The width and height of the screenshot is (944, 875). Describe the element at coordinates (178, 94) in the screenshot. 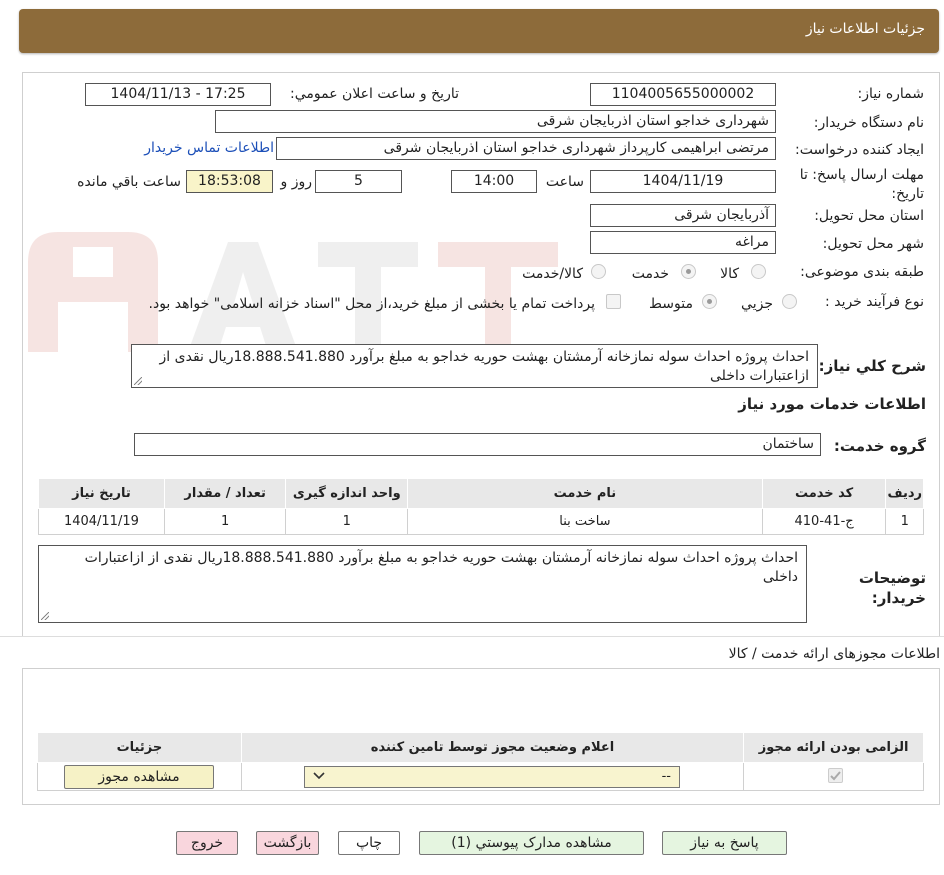

I see `announce-datetime-field: 1404/11/13 - 17:25` at that location.